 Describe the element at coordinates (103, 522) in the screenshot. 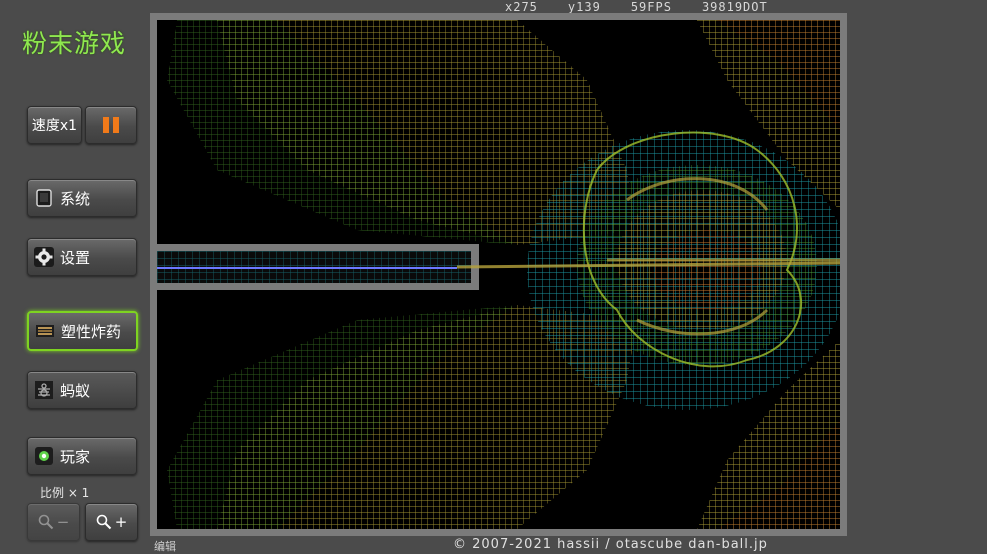

I see `magnifier-plus-icon` at that location.